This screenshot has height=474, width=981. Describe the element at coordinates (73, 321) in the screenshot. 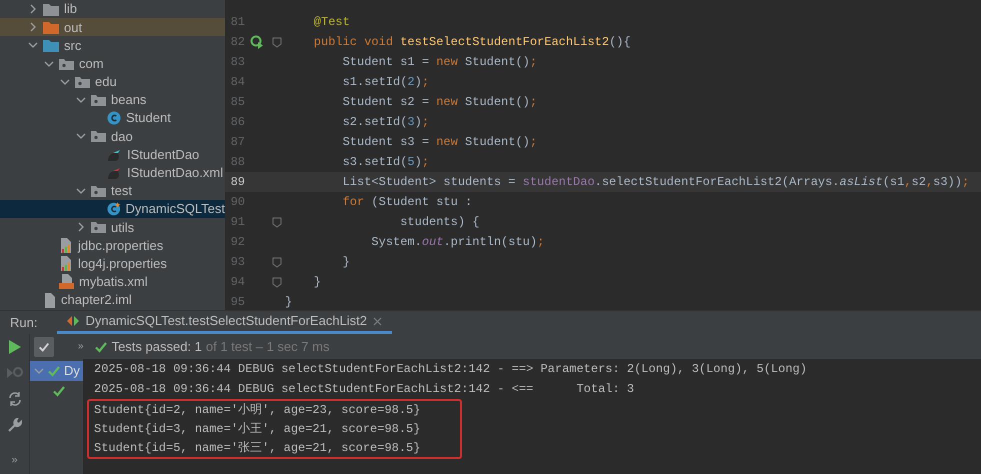

I see `test-run-icon` at that location.